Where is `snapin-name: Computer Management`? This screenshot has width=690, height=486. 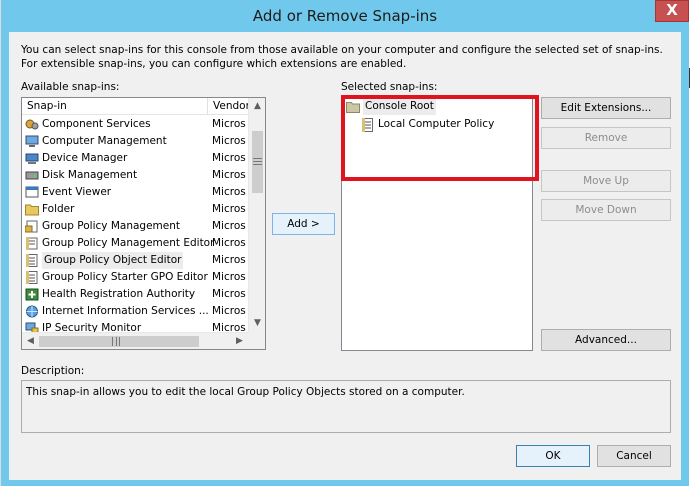
snapin-name: Computer Management is located at coordinates (104, 141).